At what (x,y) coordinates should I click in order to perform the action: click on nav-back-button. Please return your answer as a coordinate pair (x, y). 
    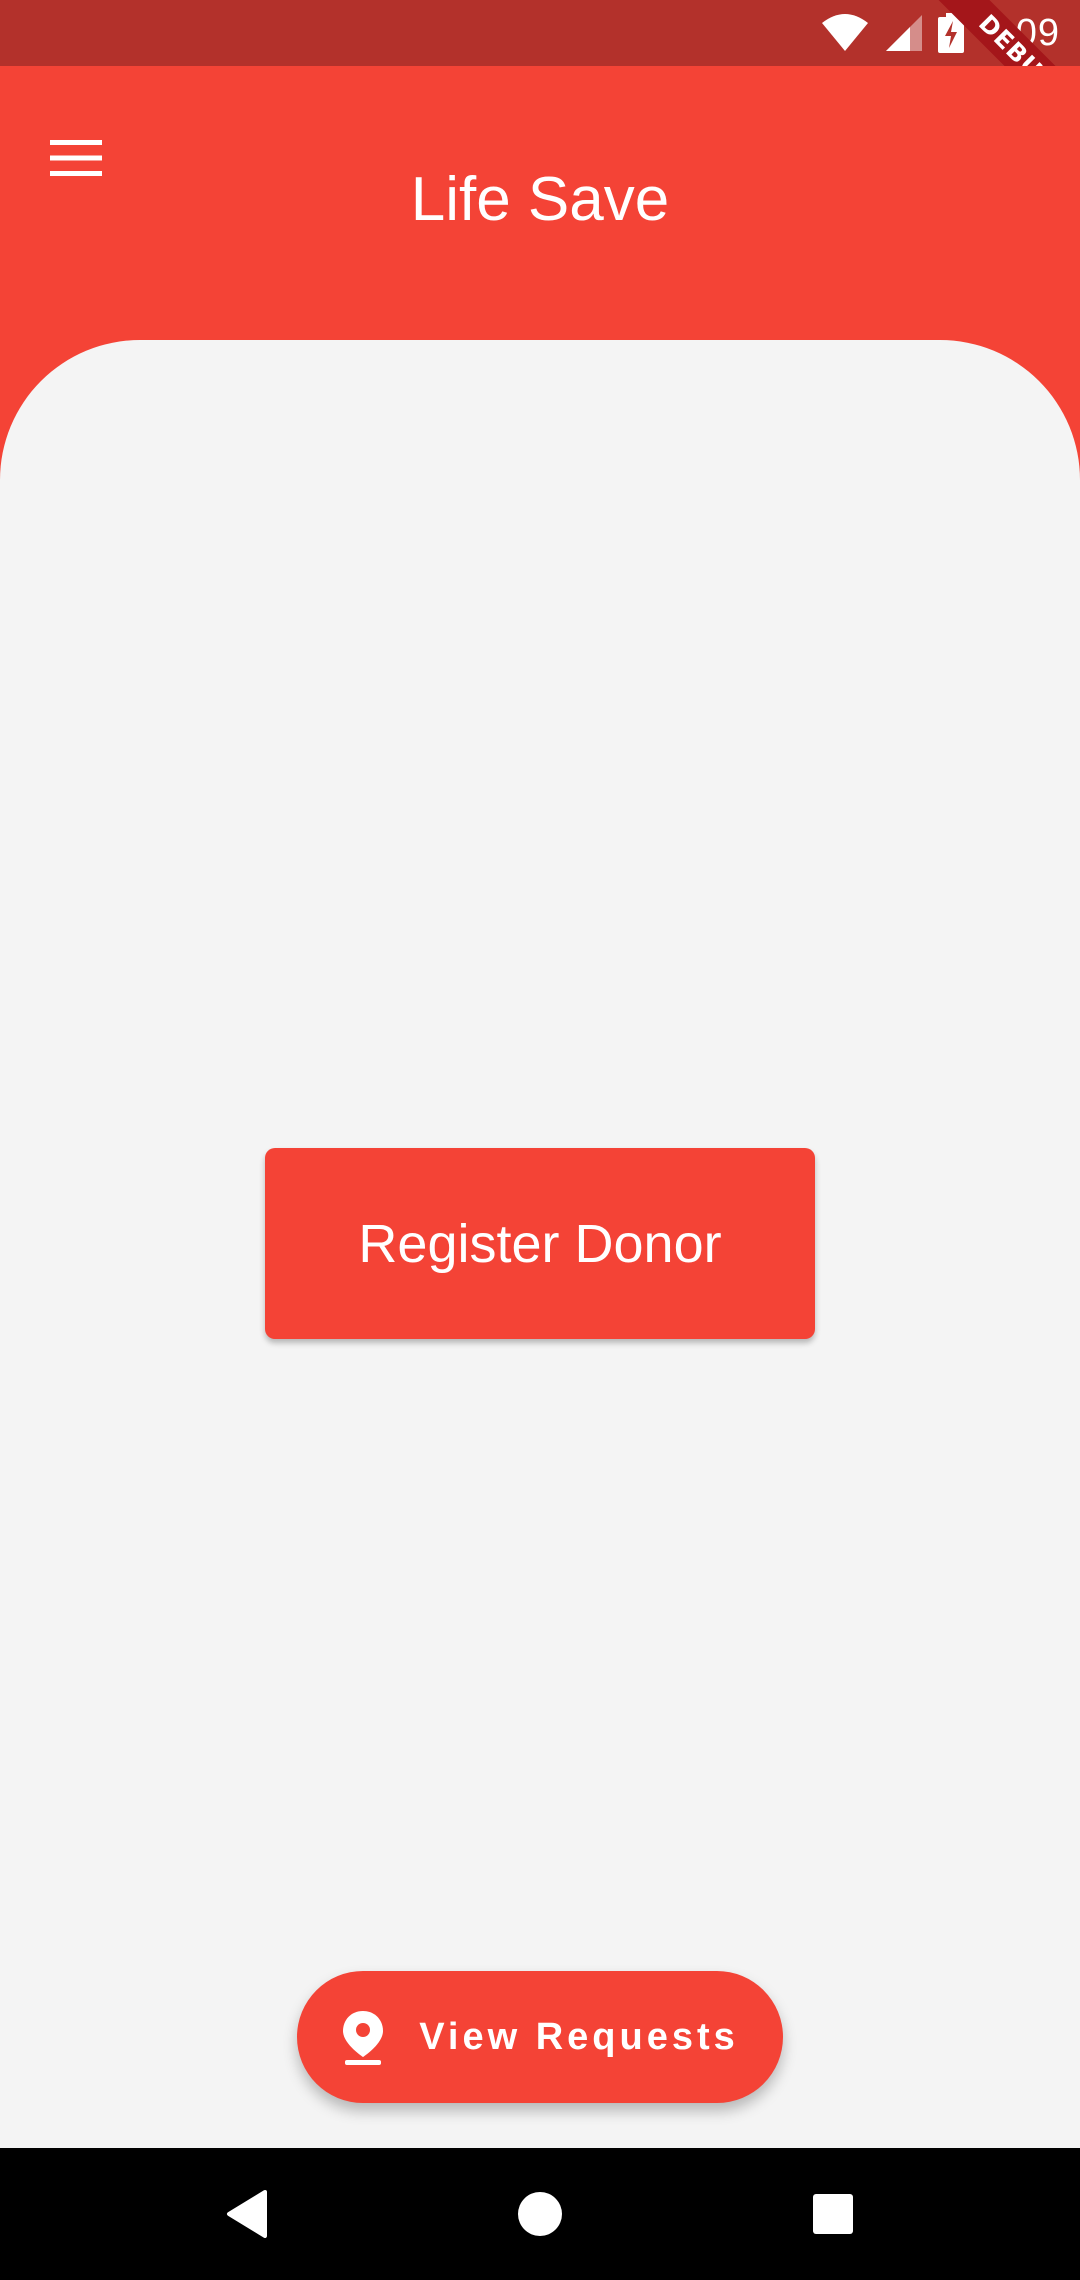
    Looking at the image, I should click on (247, 2214).